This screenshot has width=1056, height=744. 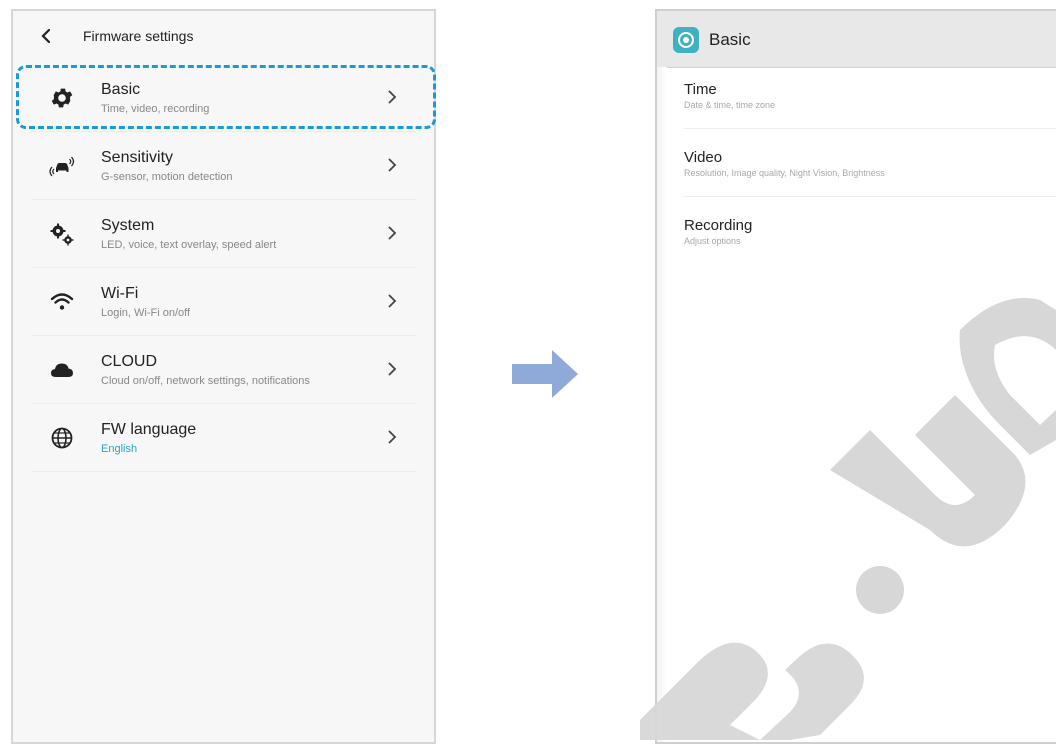 What do you see at coordinates (46, 36) in the screenshot?
I see `back-arrow-icon` at bounding box center [46, 36].